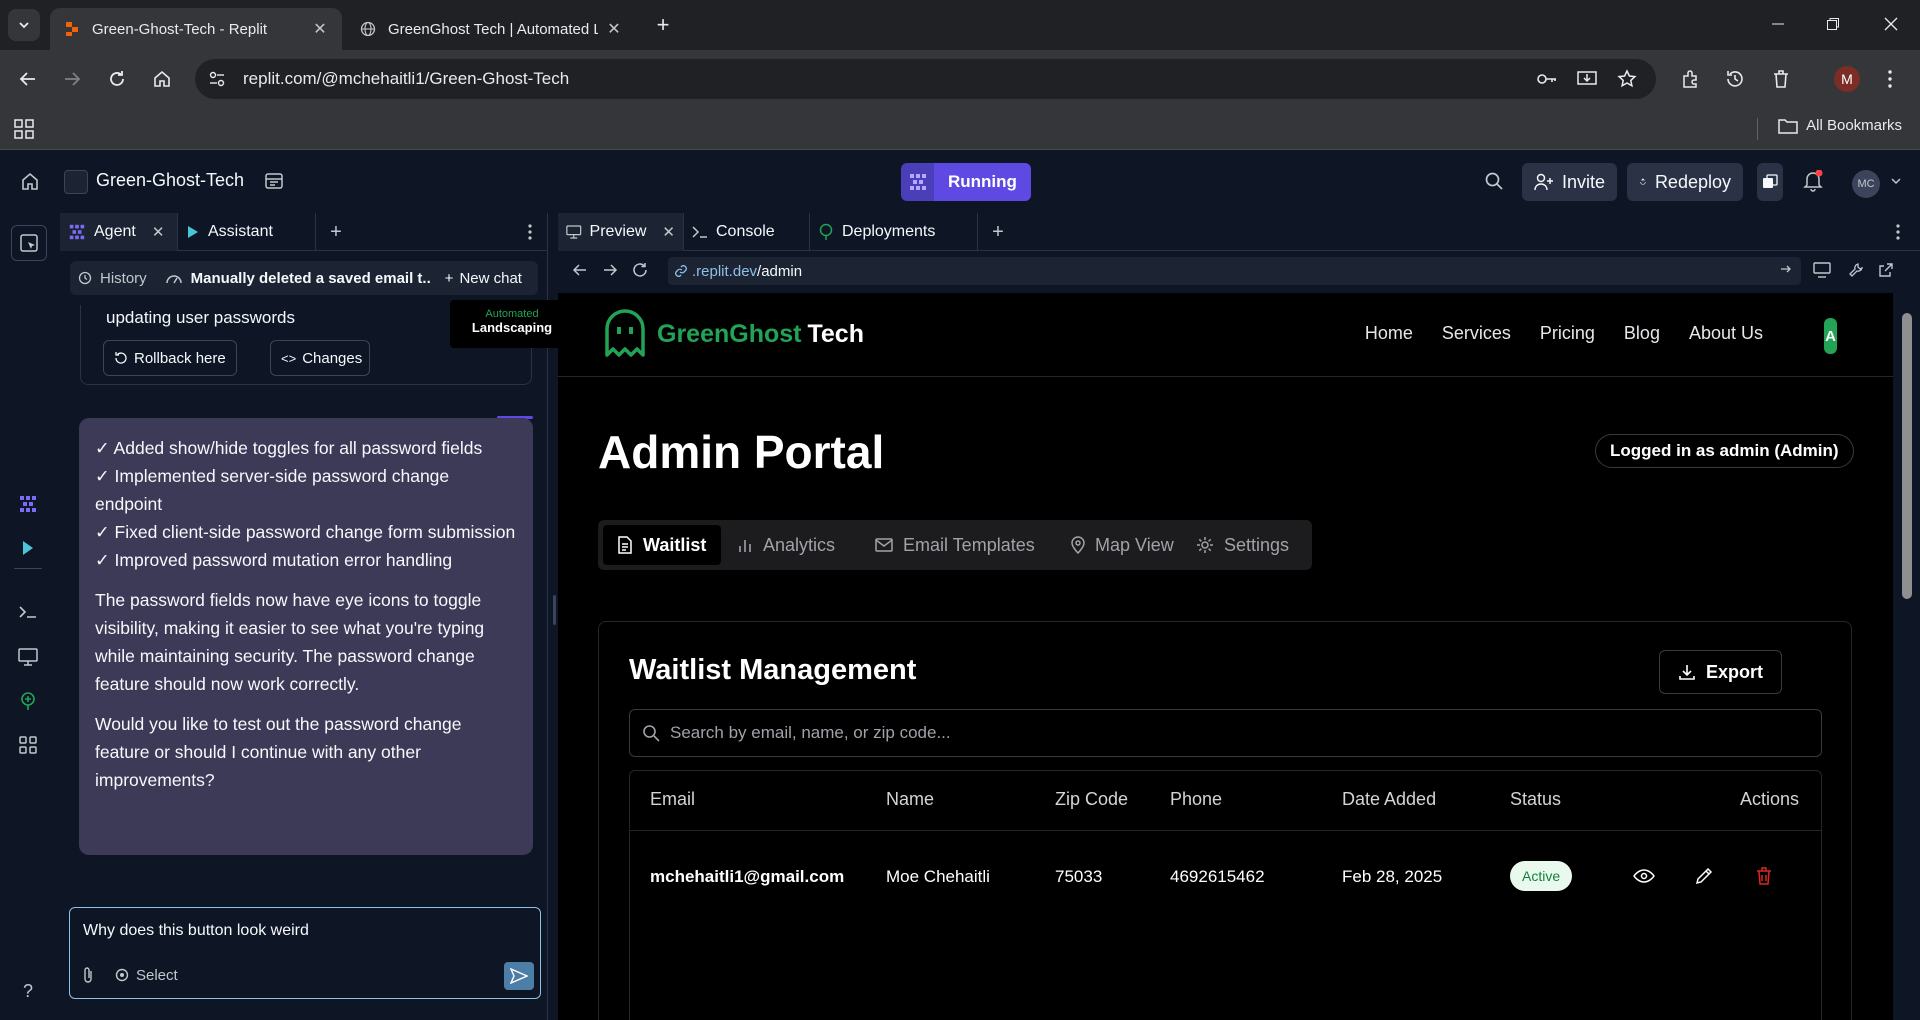  Describe the element at coordinates (955, 545) in the screenshot. I see `tab-email-templates: Email Templates` at that location.